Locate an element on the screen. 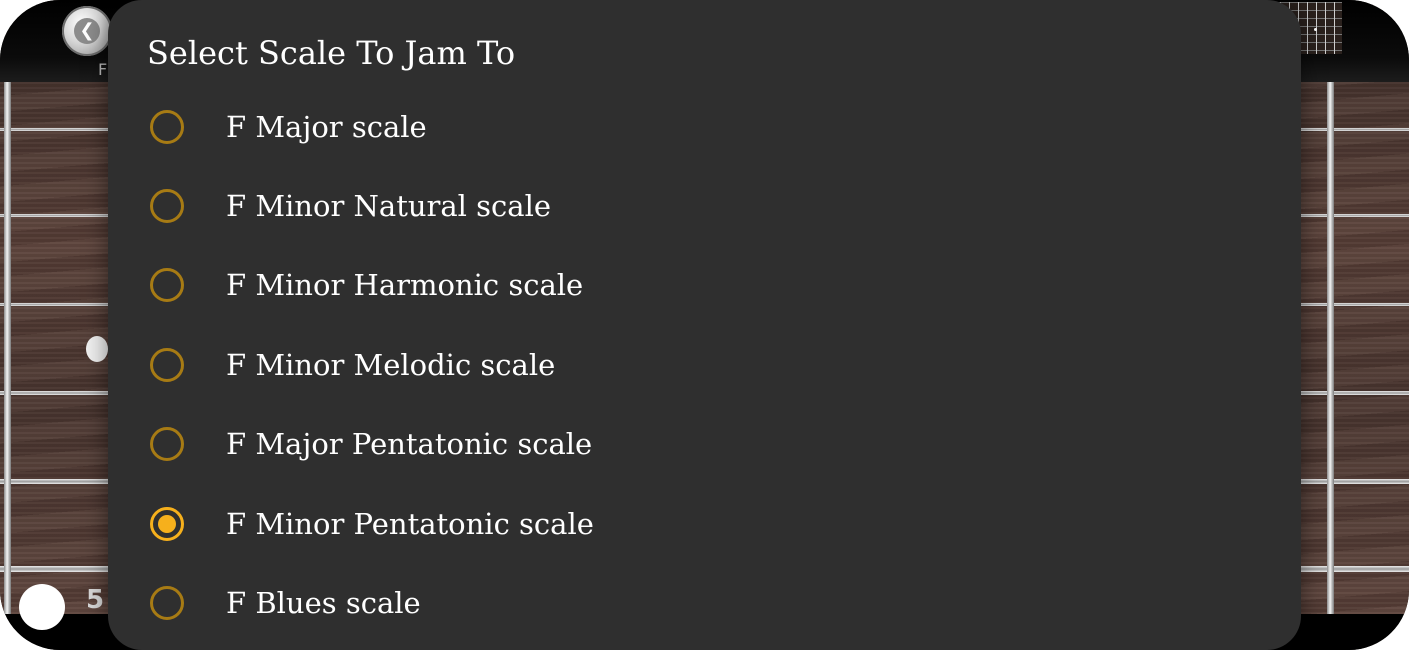 This screenshot has width=1409, height=650. option-label: F Major Pentatonic scale is located at coordinates (409, 444).